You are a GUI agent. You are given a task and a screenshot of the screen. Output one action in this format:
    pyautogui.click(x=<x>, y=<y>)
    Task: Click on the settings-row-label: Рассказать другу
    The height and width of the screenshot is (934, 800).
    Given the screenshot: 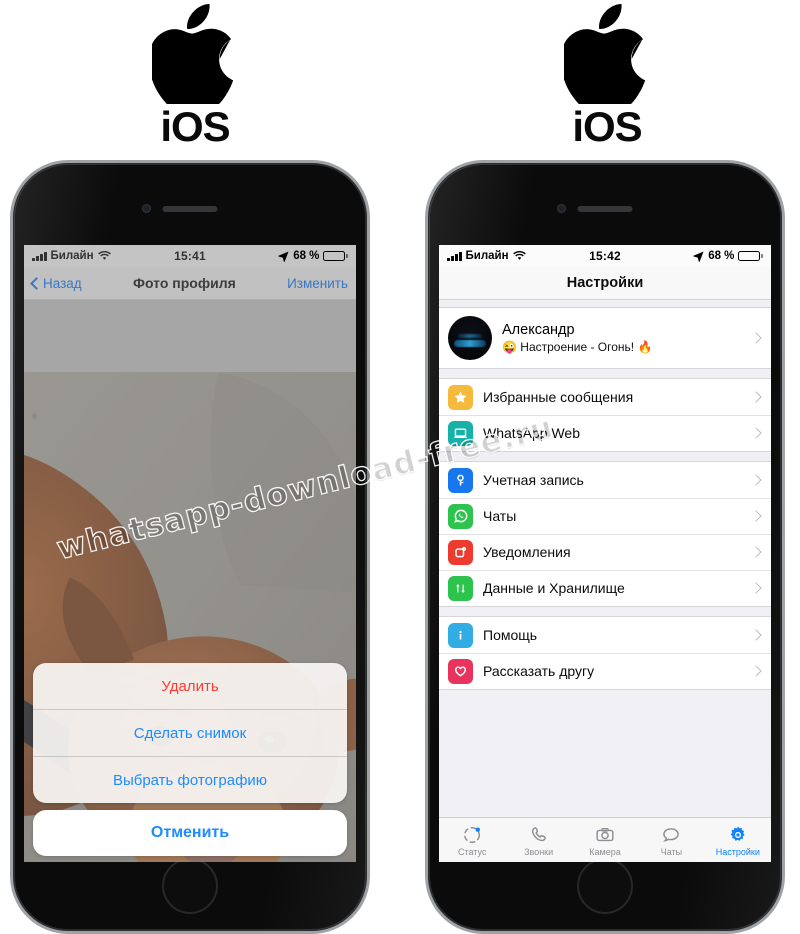 What is the action you would take?
    pyautogui.click(x=539, y=671)
    